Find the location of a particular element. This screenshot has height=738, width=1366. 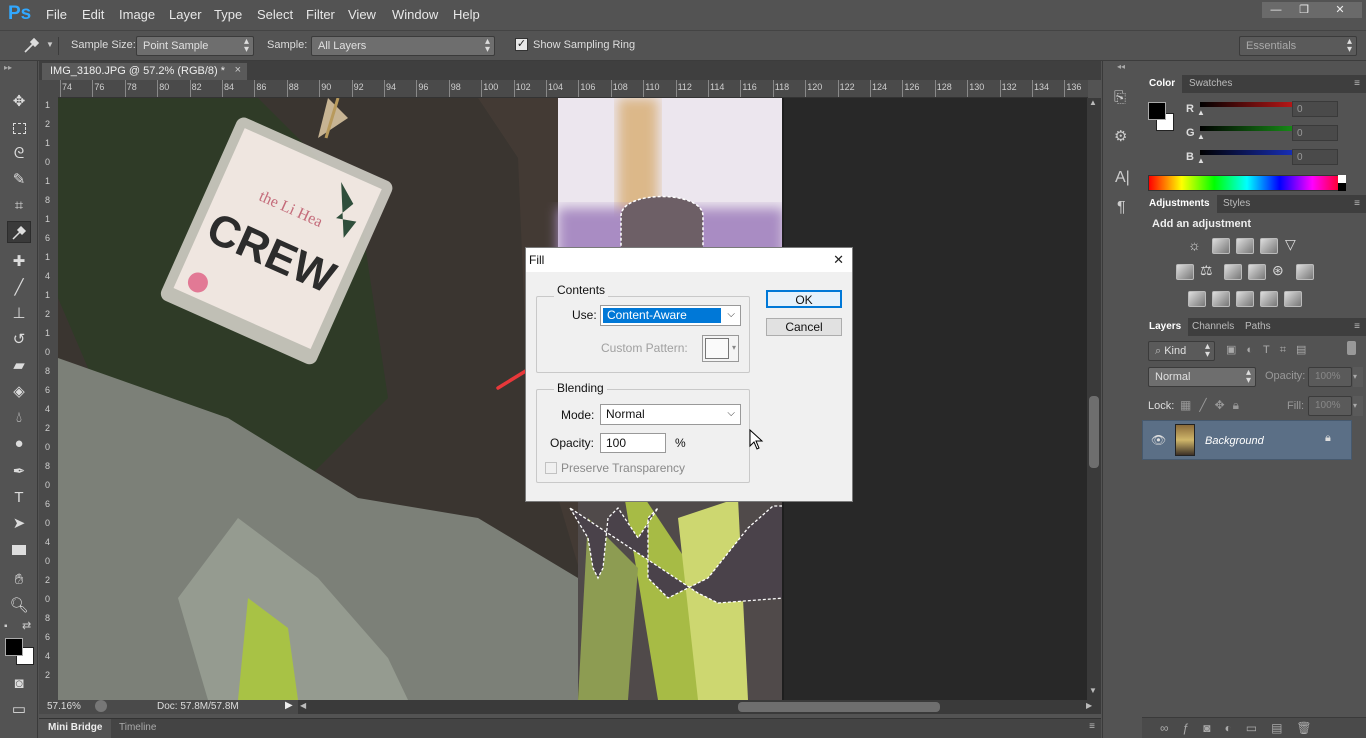

brightness-contrast-icon: ☼ is located at coordinates (1194, 245).